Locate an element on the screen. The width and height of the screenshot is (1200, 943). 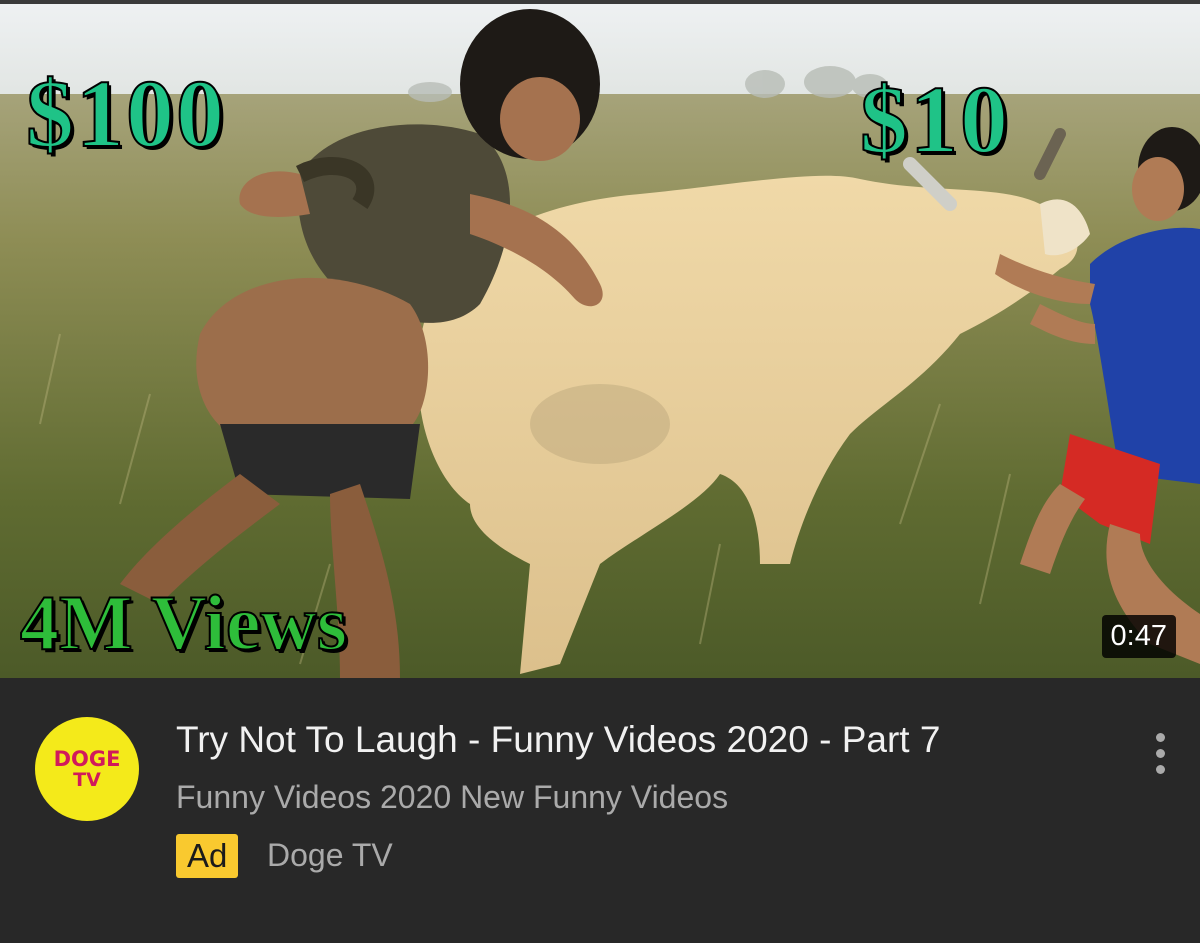
advertiser-name: Doge TV is located at coordinates (330, 855).